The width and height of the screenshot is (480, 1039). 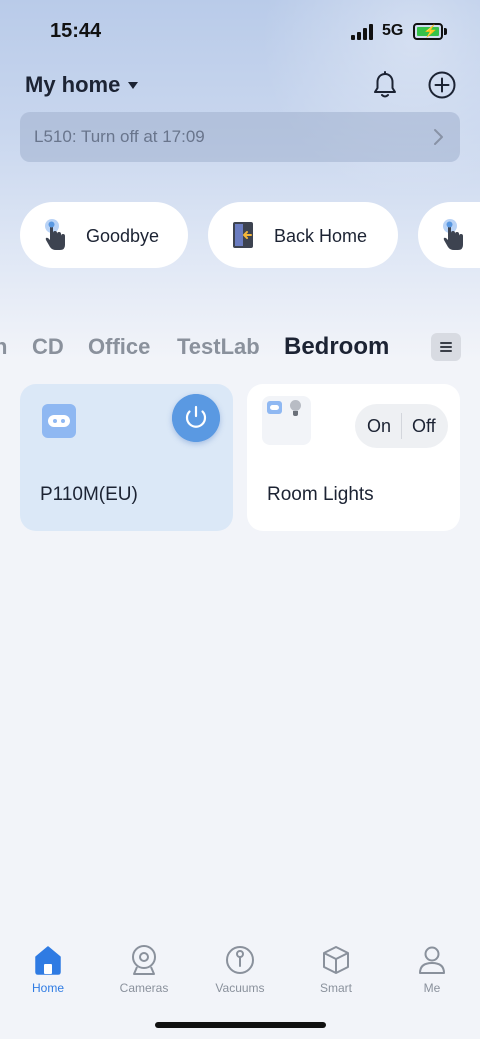 What do you see at coordinates (240, 137) in the screenshot?
I see `schedule-notice: L510: Turn off at 17:09` at bounding box center [240, 137].